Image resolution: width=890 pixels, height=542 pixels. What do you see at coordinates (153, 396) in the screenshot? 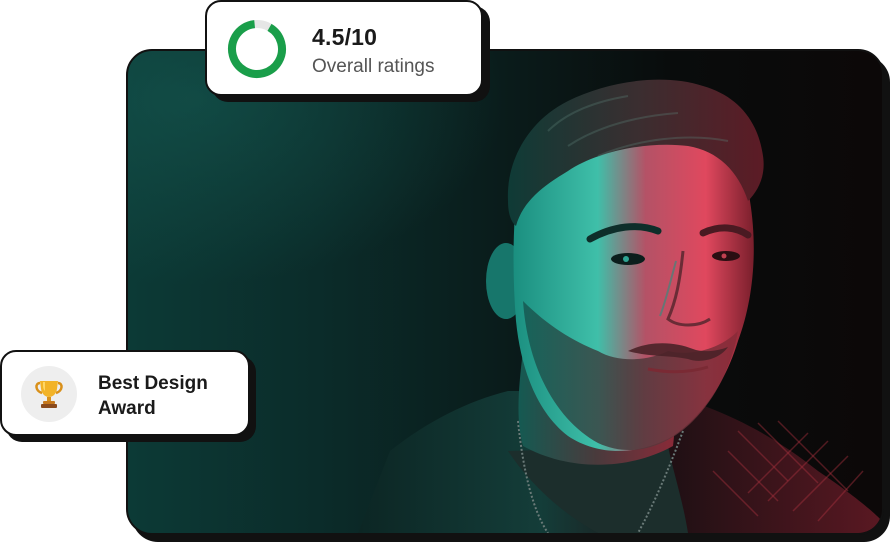
I see `award-title: Best Design Award` at bounding box center [153, 396].